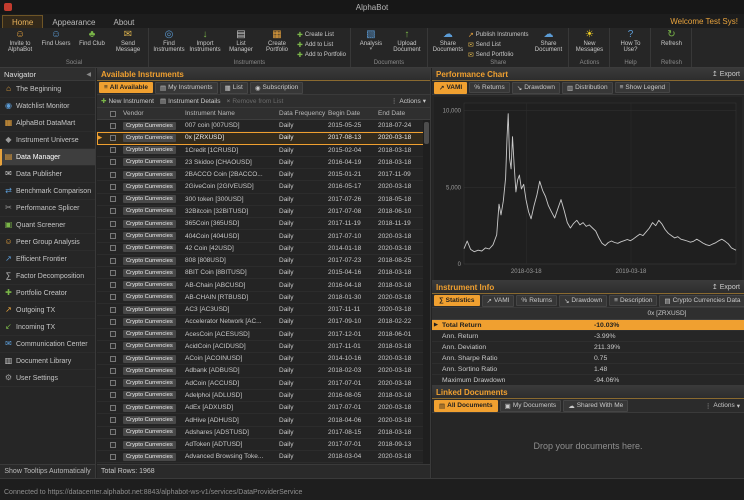 This screenshot has width=744, height=500. What do you see at coordinates (47, 471) in the screenshot?
I see `show-tooltips-button: Show Tooltips Automatically` at bounding box center [47, 471].